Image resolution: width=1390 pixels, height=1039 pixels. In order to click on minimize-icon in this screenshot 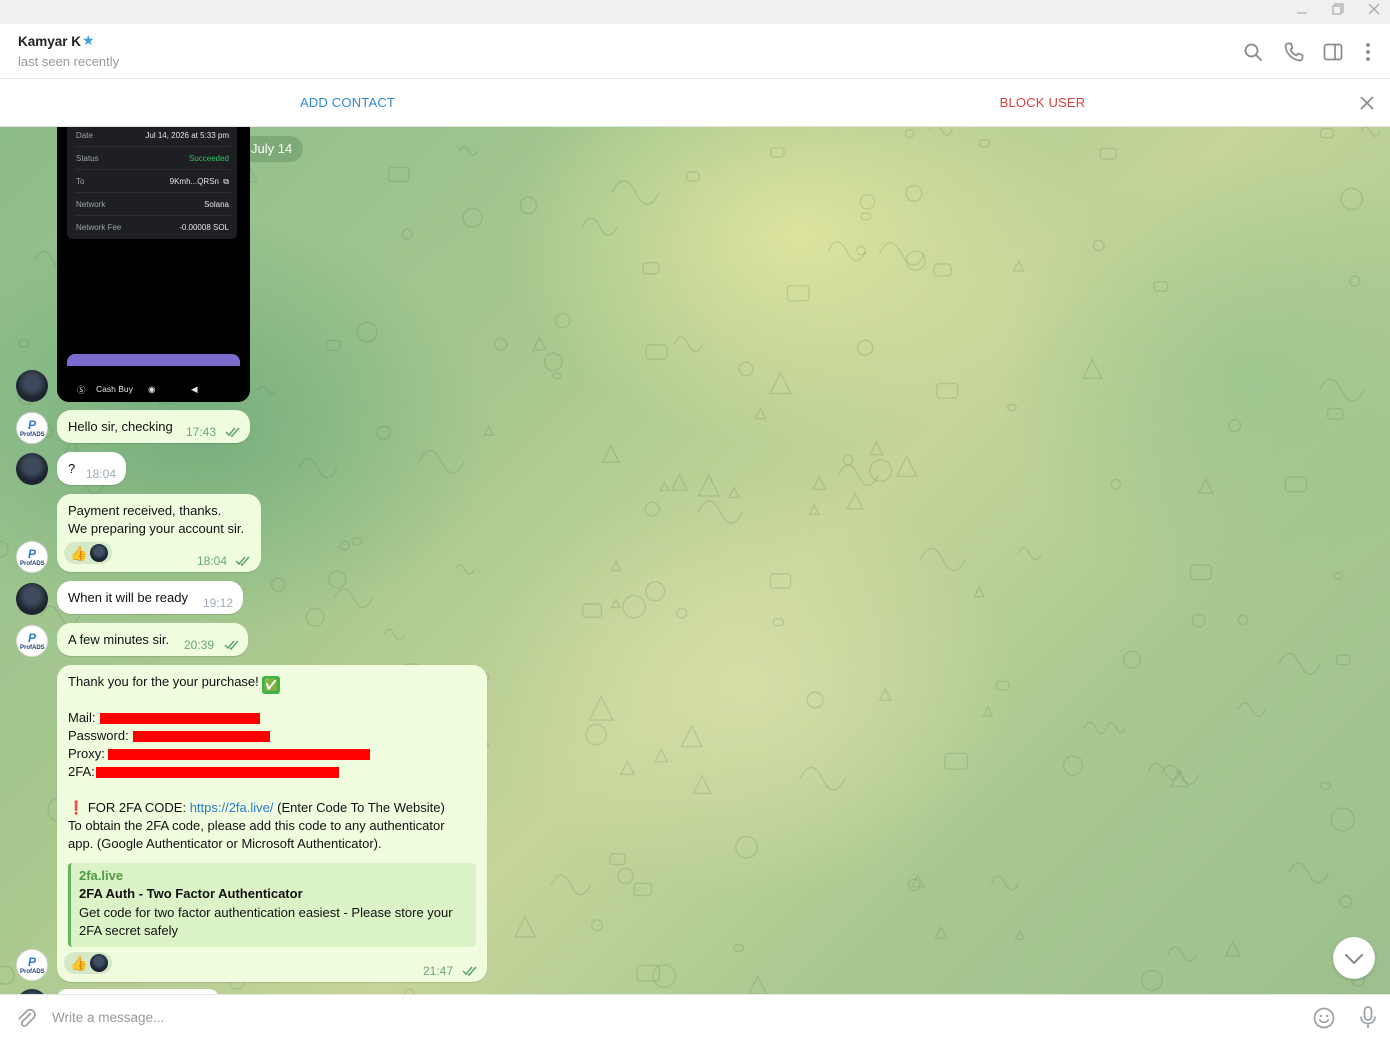, I will do `click(1302, 12)`.